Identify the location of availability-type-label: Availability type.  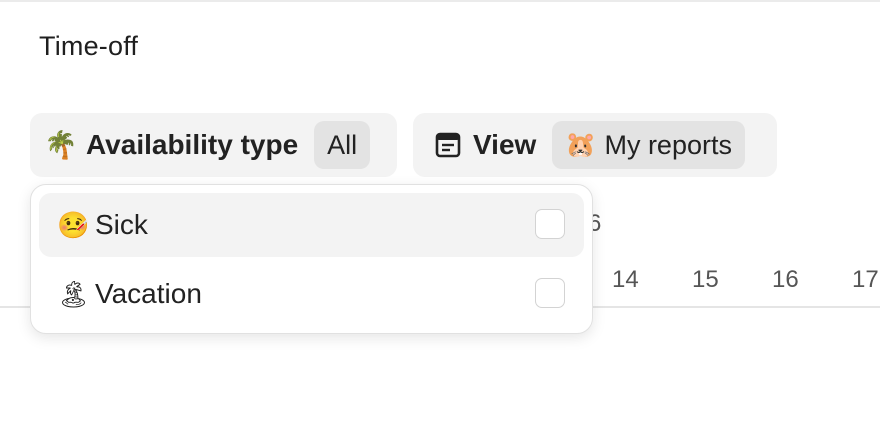
(192, 144).